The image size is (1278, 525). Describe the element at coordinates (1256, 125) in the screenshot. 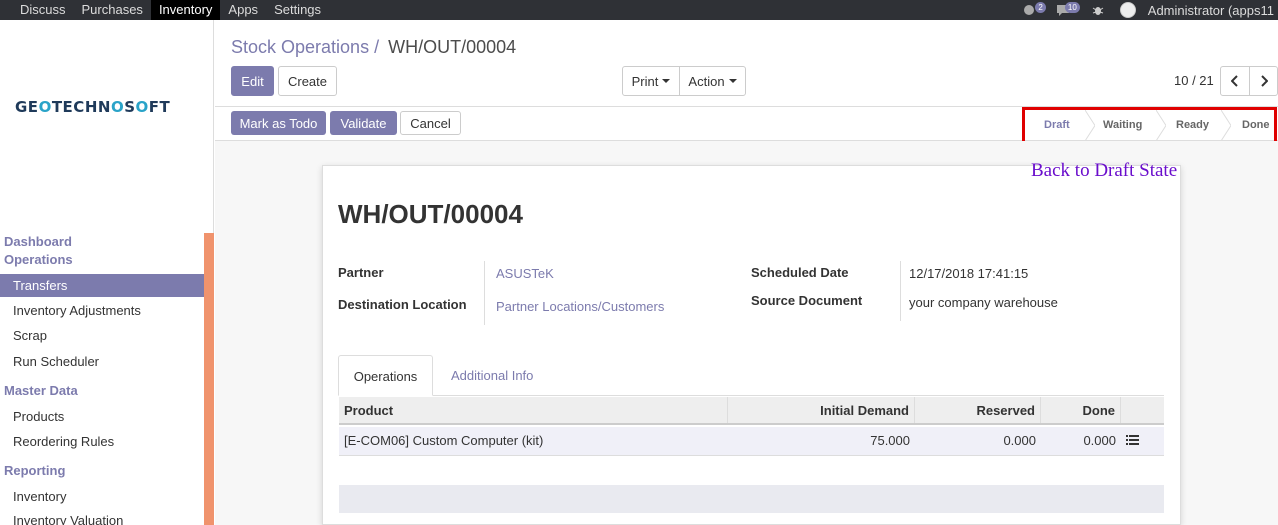

I see `stage-done: Done` at that location.